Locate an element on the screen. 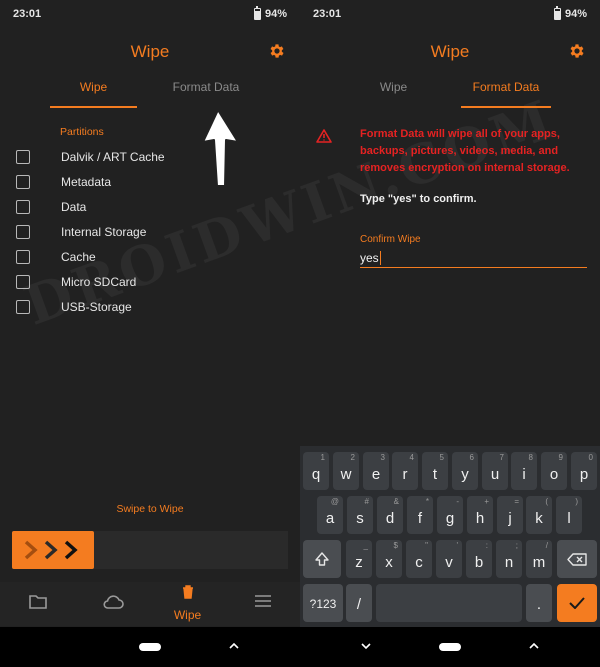 The width and height of the screenshot is (600, 667). partition-label: Micro SDCard is located at coordinates (99, 281).